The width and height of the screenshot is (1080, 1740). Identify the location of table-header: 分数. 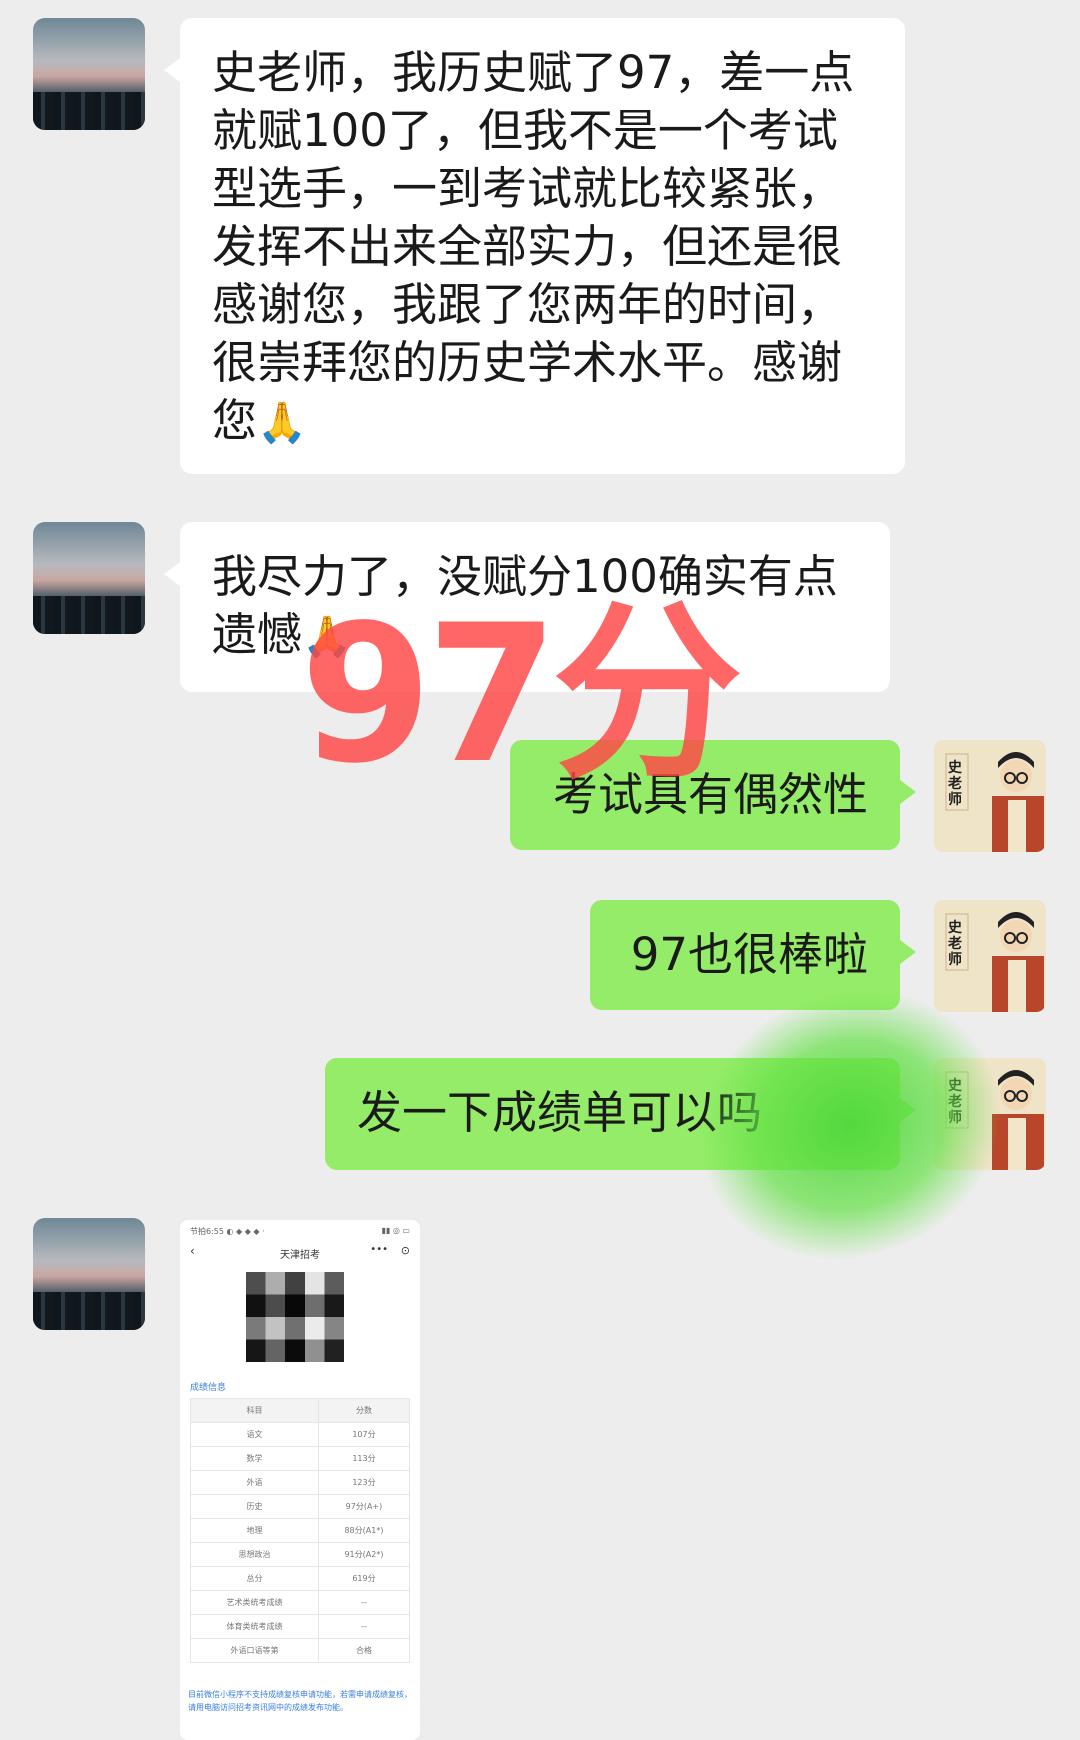
(364, 1410).